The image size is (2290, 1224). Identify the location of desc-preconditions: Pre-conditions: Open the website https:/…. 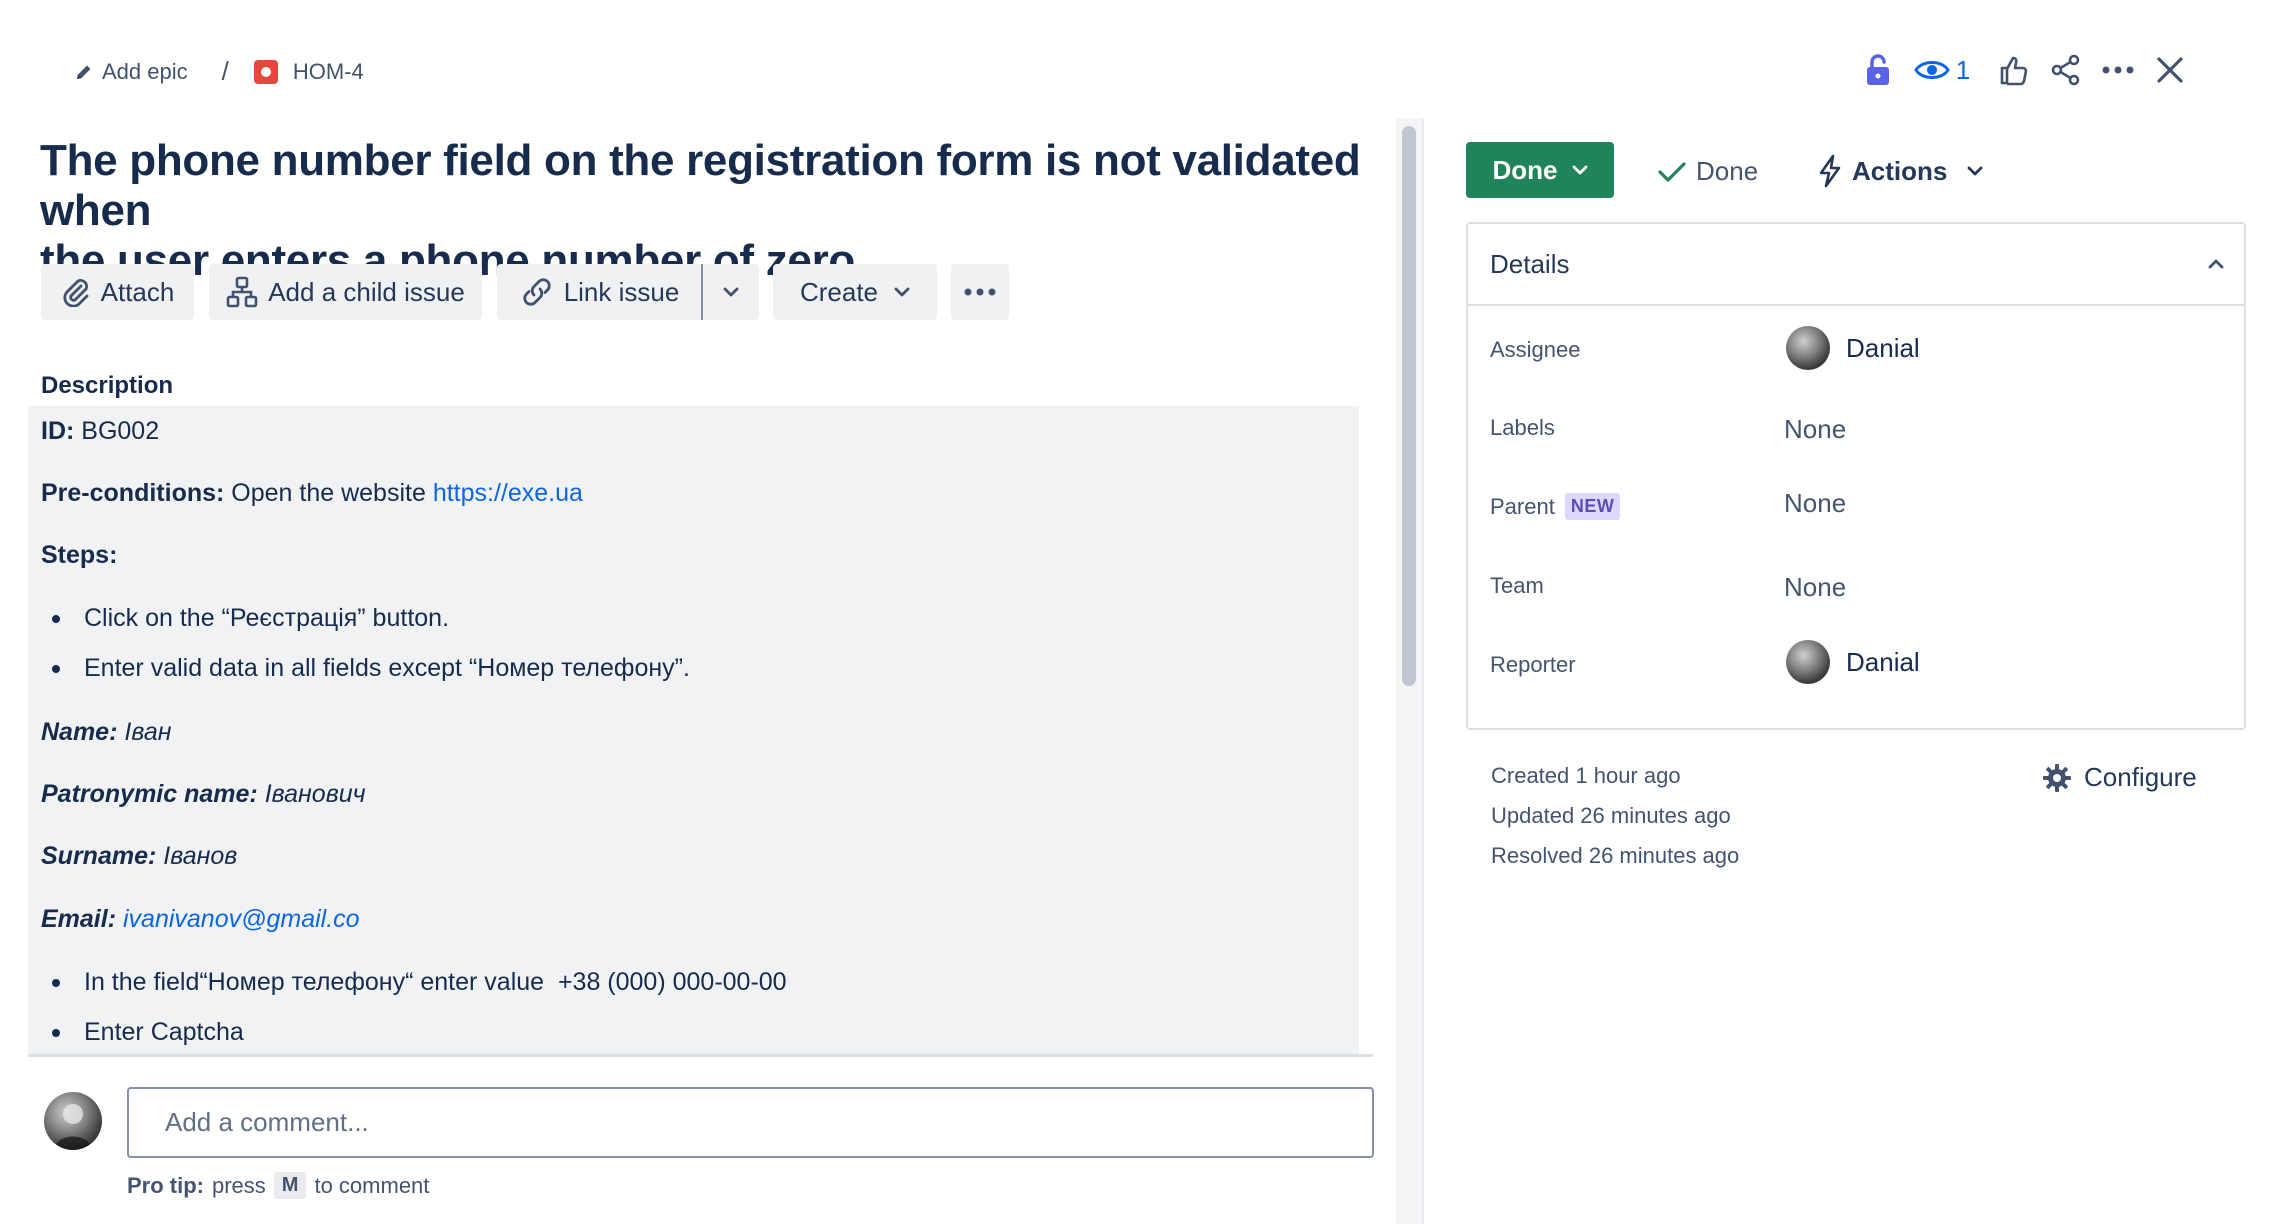
(312, 493).